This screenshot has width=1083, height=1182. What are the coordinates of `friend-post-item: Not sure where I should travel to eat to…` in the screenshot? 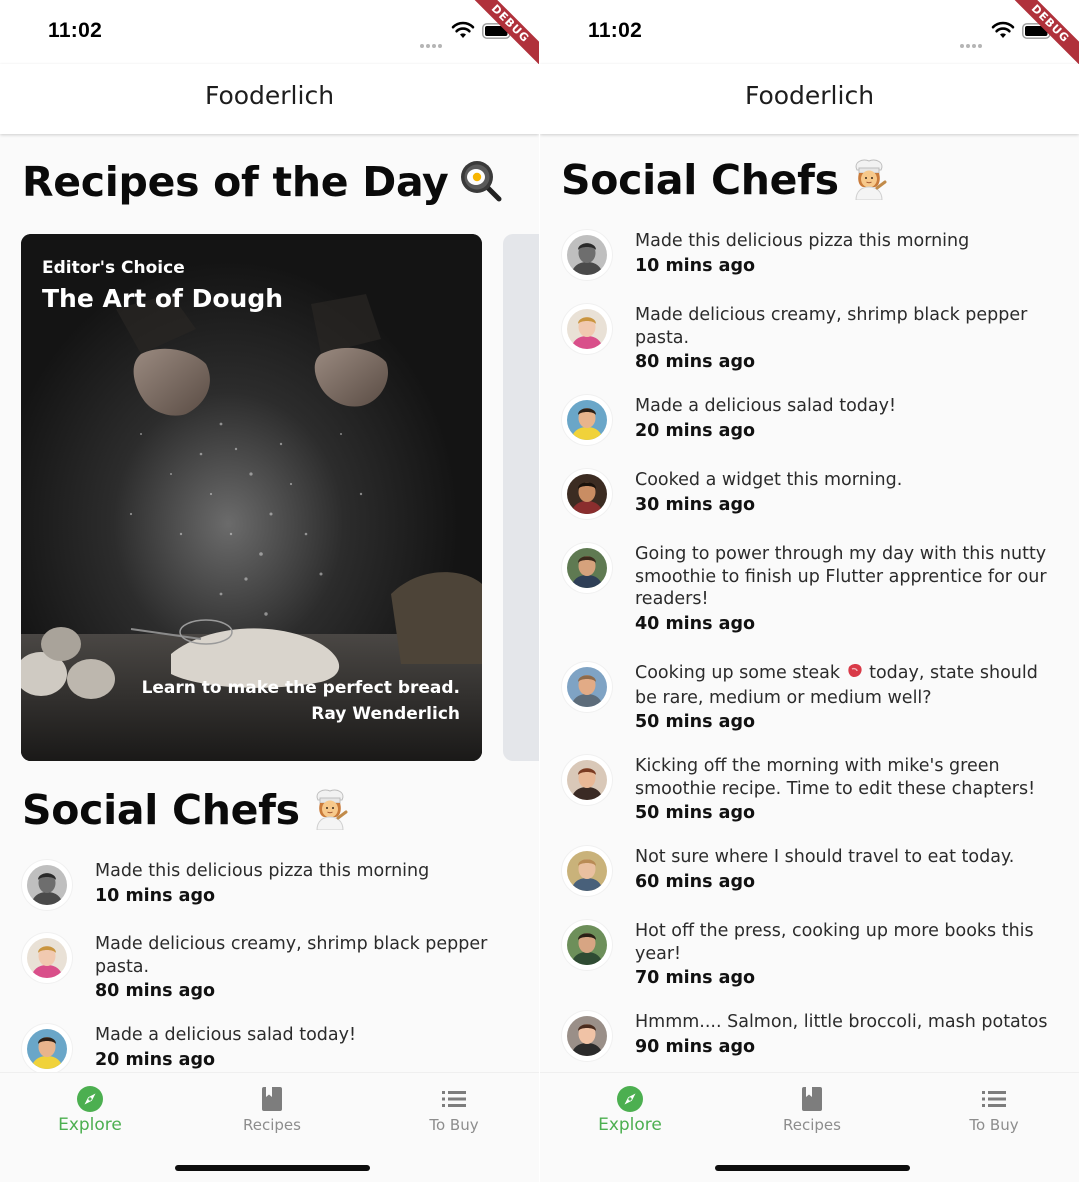 It's located at (809, 883).